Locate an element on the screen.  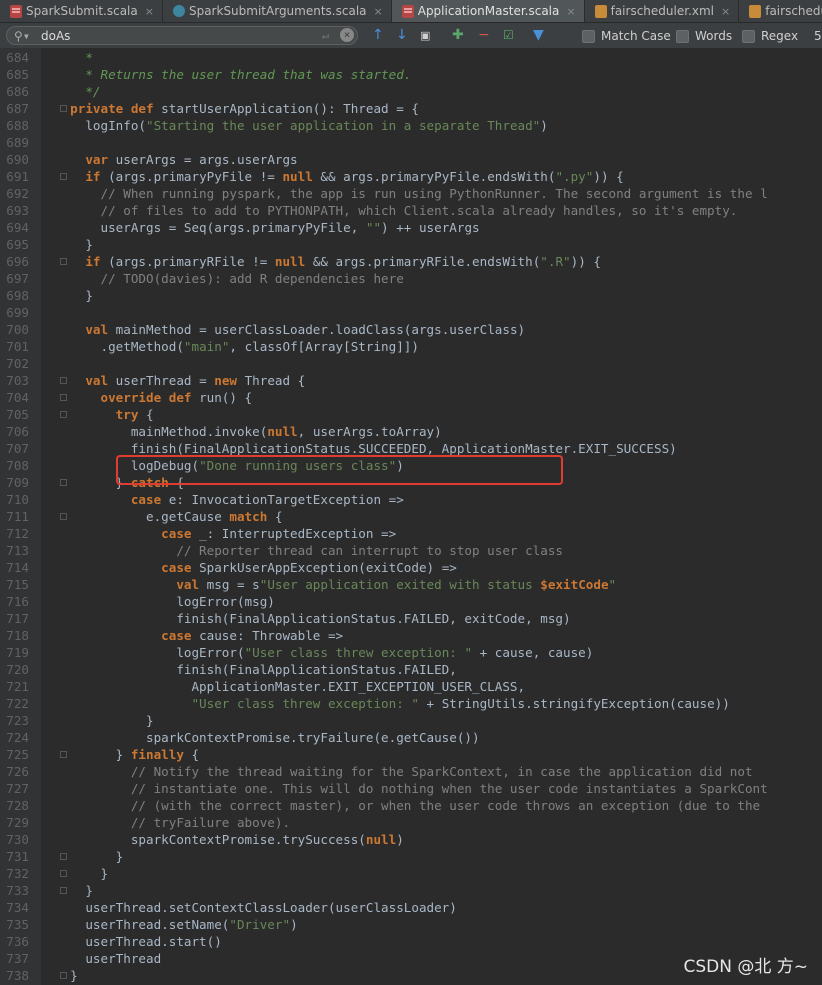
code-token: userThread.start() is located at coordinates (138, 941).